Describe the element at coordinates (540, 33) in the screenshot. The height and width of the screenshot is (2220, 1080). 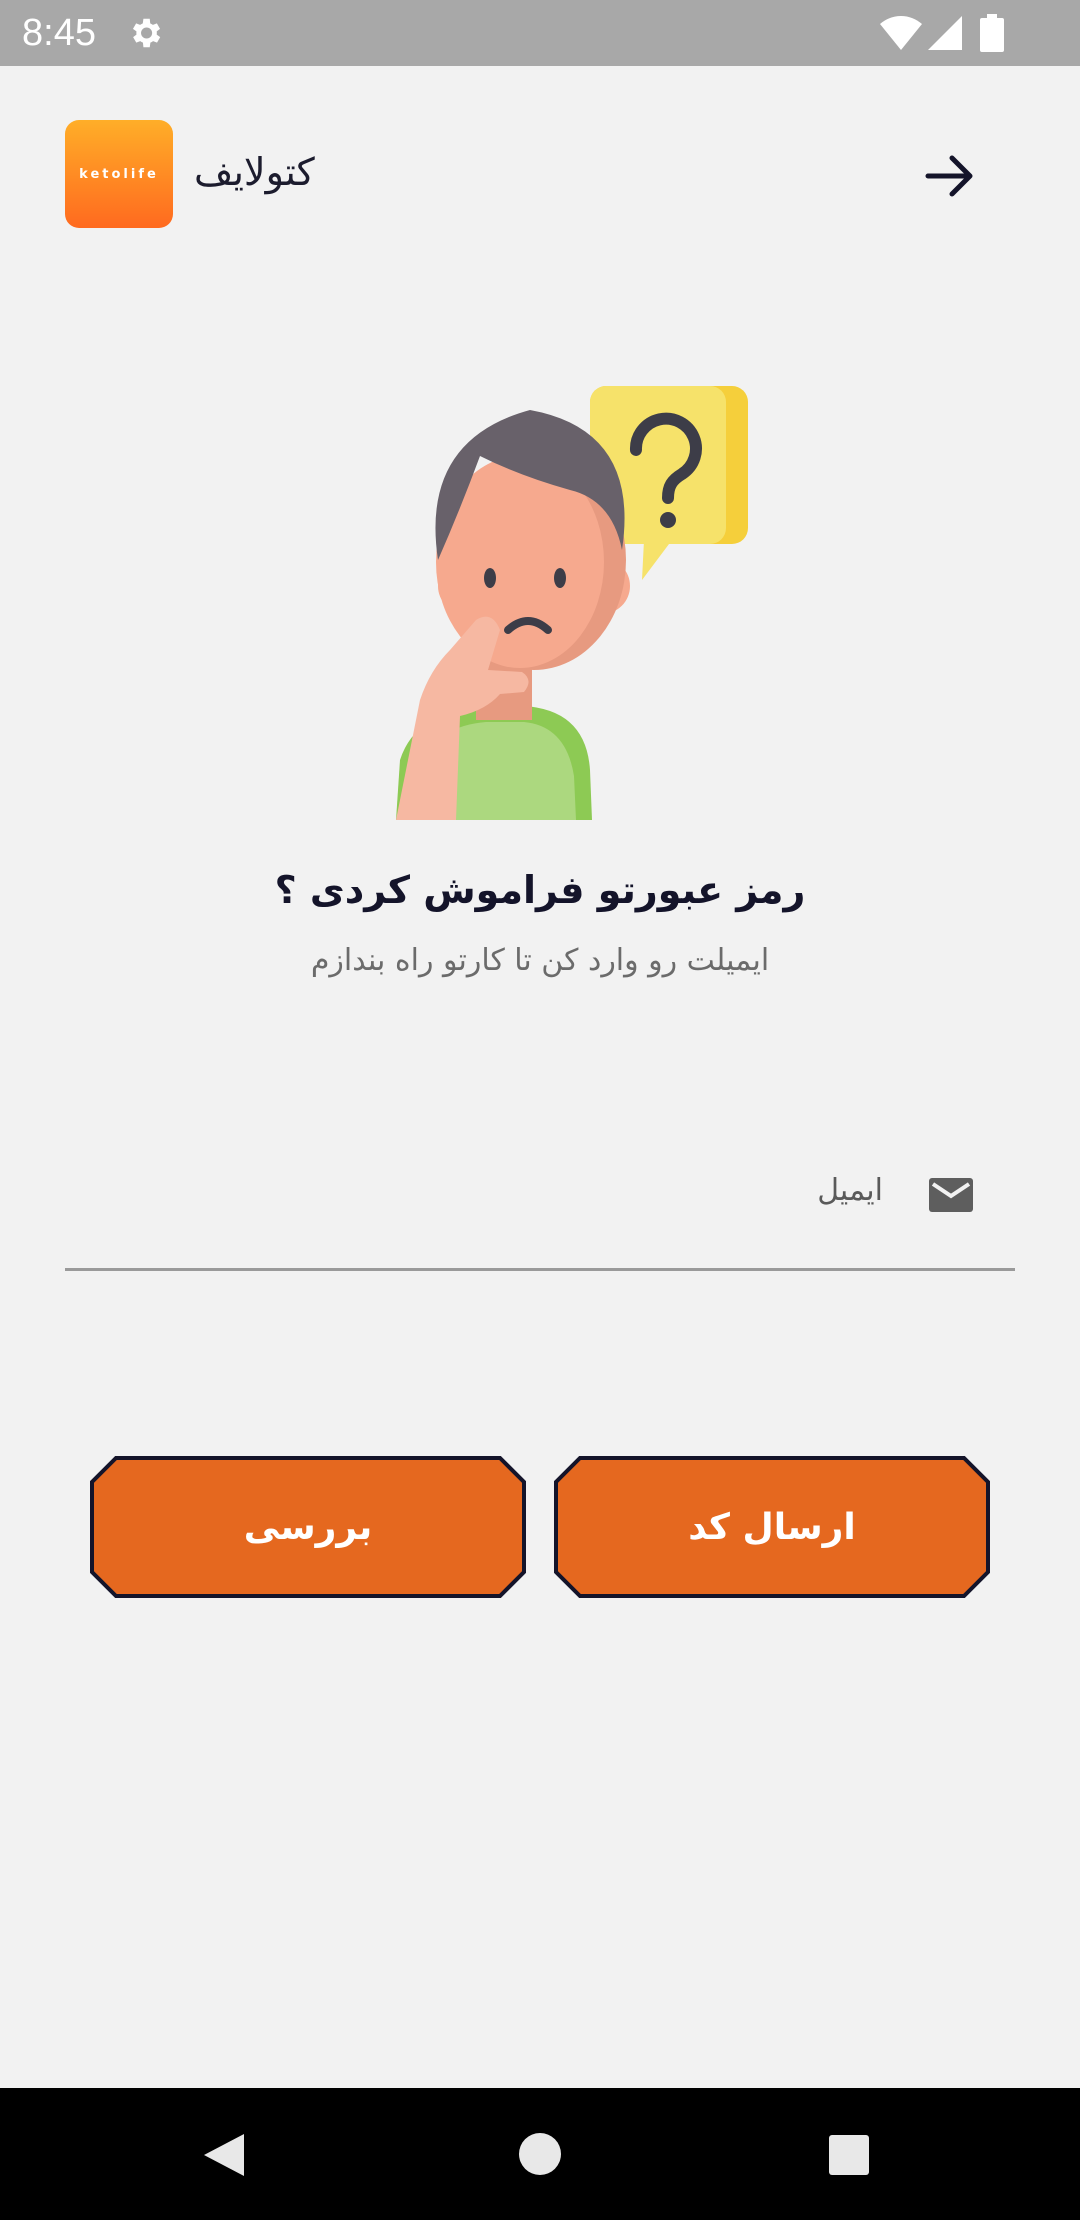
I see `status-bar: 8:45` at that location.